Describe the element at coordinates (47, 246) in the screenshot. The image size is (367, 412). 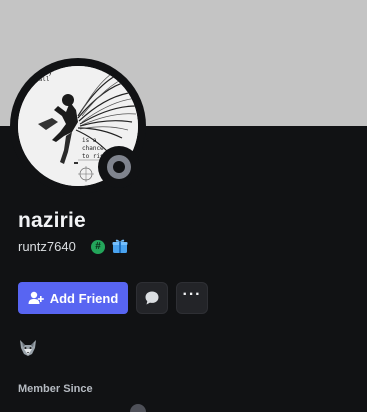
I see `username: runtz7640` at that location.